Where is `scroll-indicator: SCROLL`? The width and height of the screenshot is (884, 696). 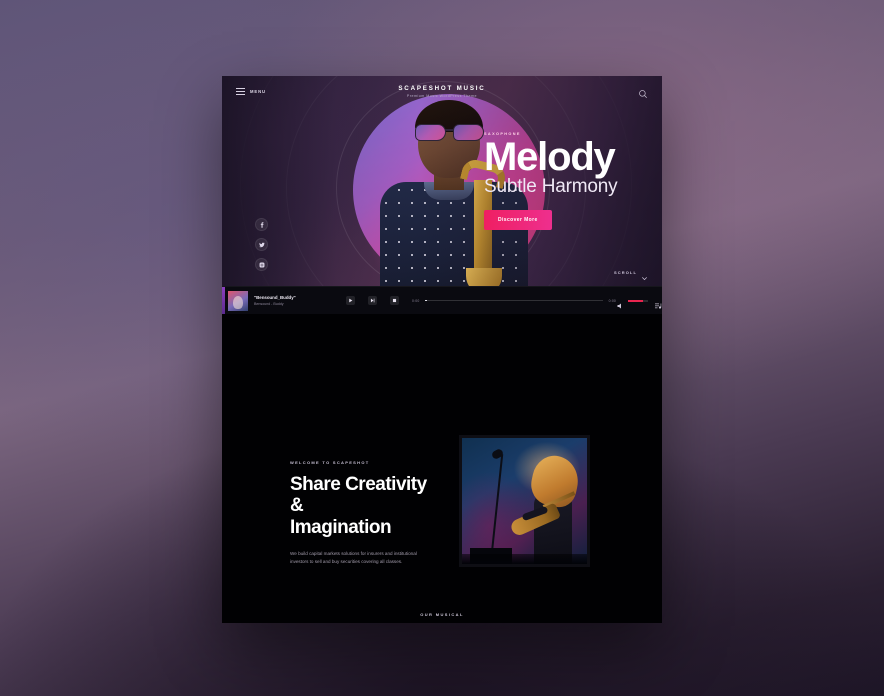 scroll-indicator: SCROLL is located at coordinates (630, 275).